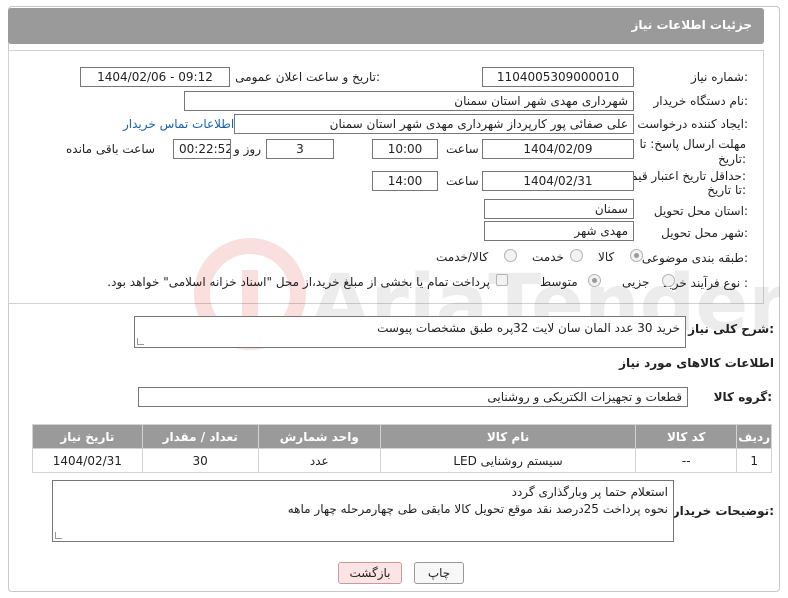  What do you see at coordinates (319, 436) in the screenshot?
I see `col-unit: واحد شمارش` at bounding box center [319, 436].